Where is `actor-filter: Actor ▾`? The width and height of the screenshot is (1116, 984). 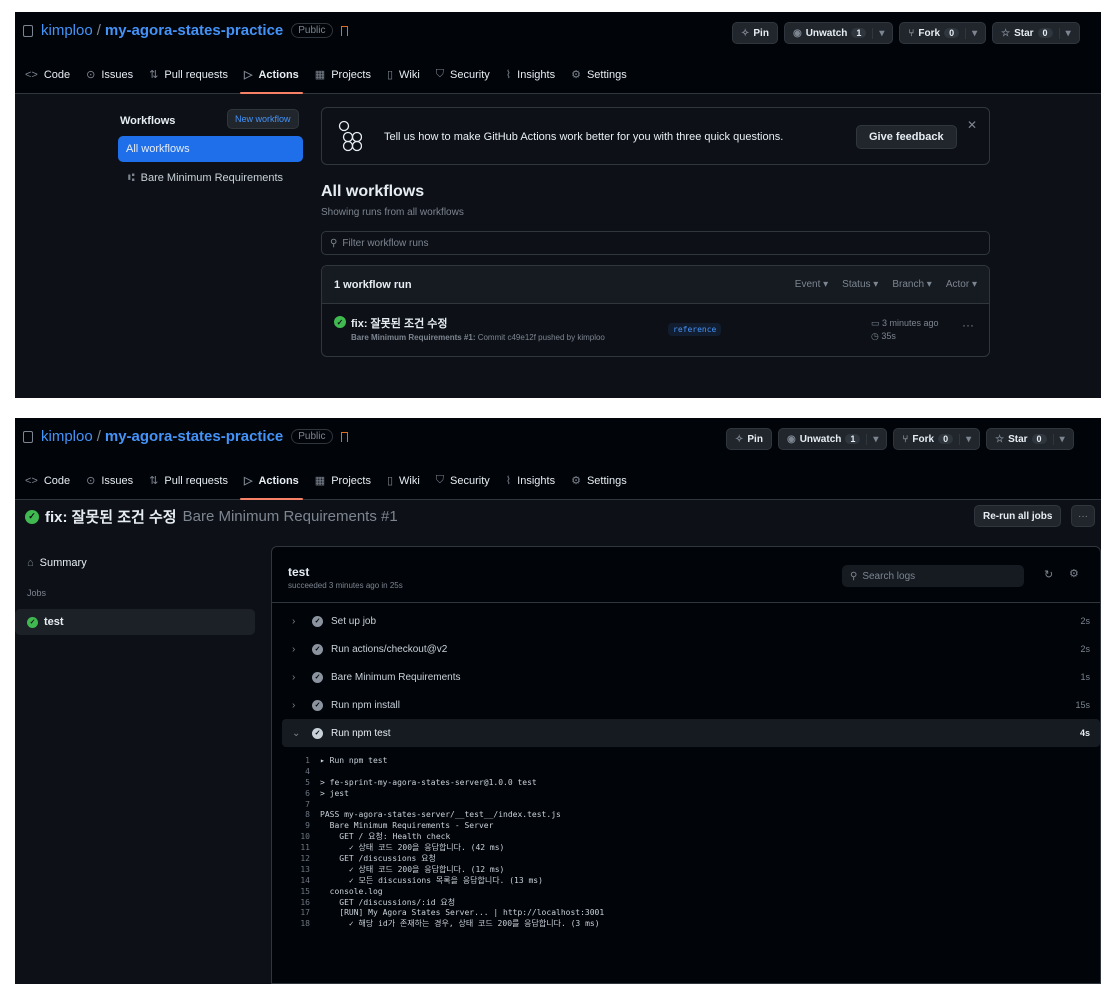 actor-filter: Actor ▾ is located at coordinates (961, 284).